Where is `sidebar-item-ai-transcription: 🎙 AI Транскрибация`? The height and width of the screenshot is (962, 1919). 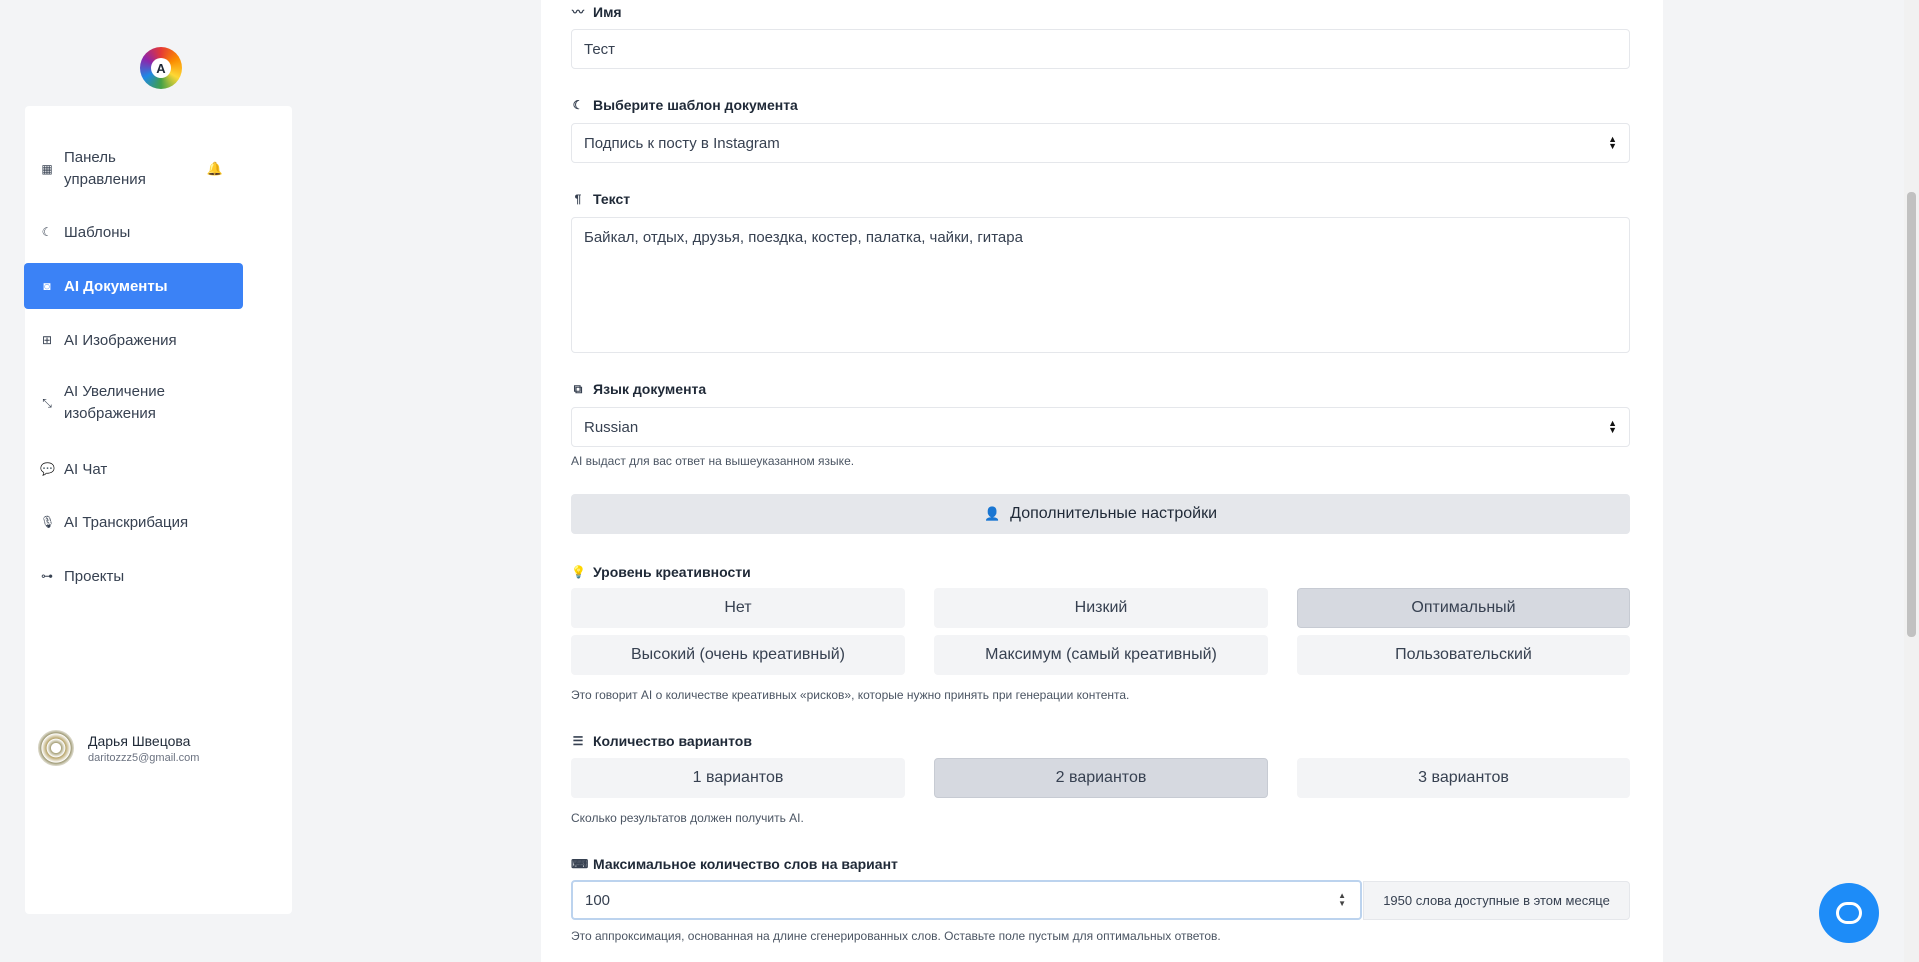
sidebar-item-ai-transcription: 🎙 AI Транскрибация is located at coordinates (133, 522).